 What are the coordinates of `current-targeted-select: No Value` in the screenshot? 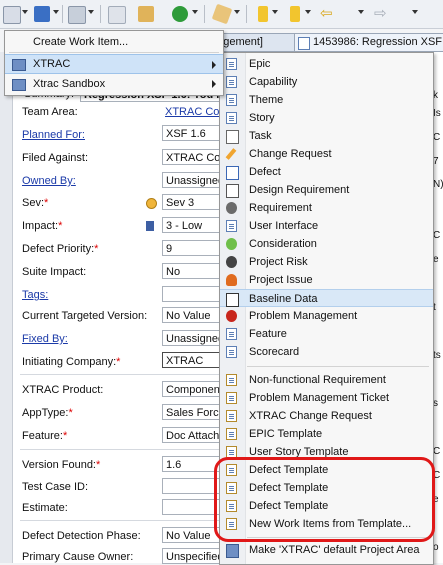 It's located at (193, 315).